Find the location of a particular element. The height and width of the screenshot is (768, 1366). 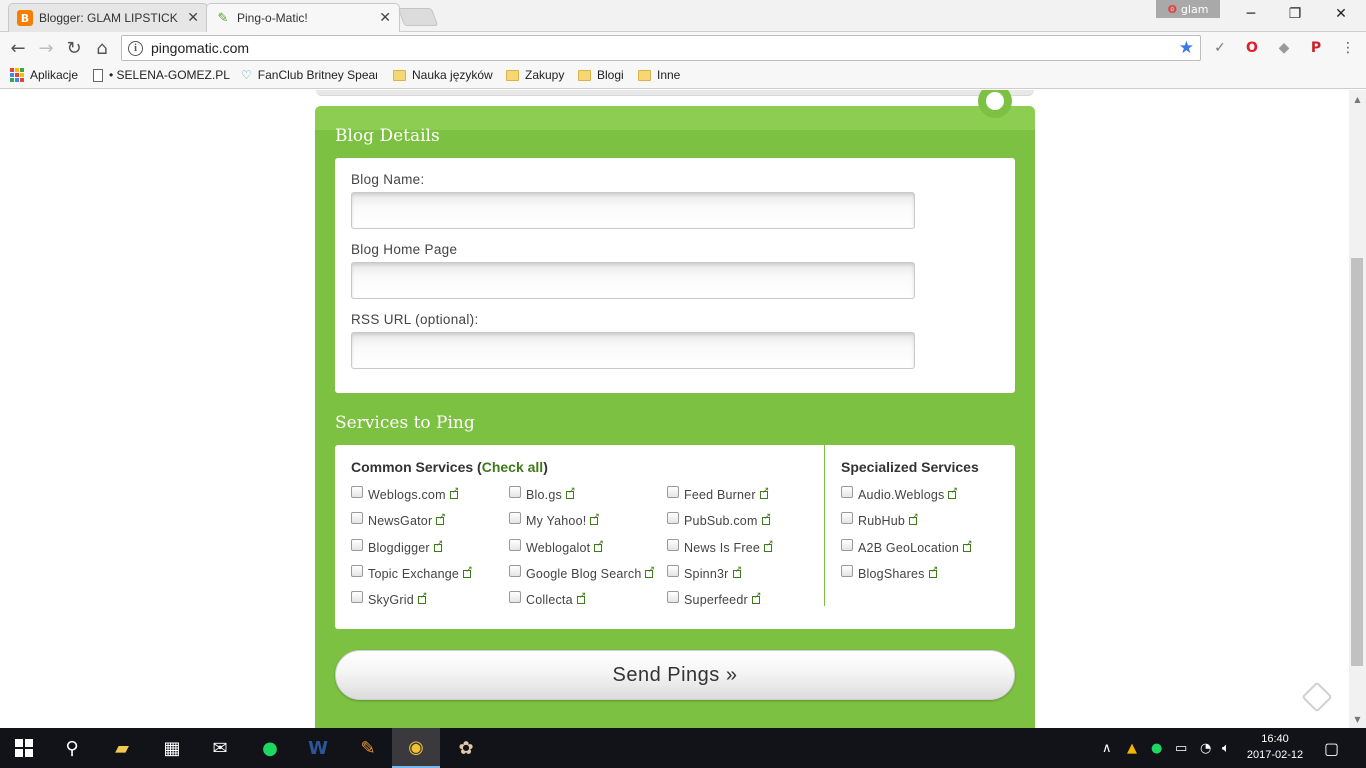

start-button is located at coordinates (24, 748).